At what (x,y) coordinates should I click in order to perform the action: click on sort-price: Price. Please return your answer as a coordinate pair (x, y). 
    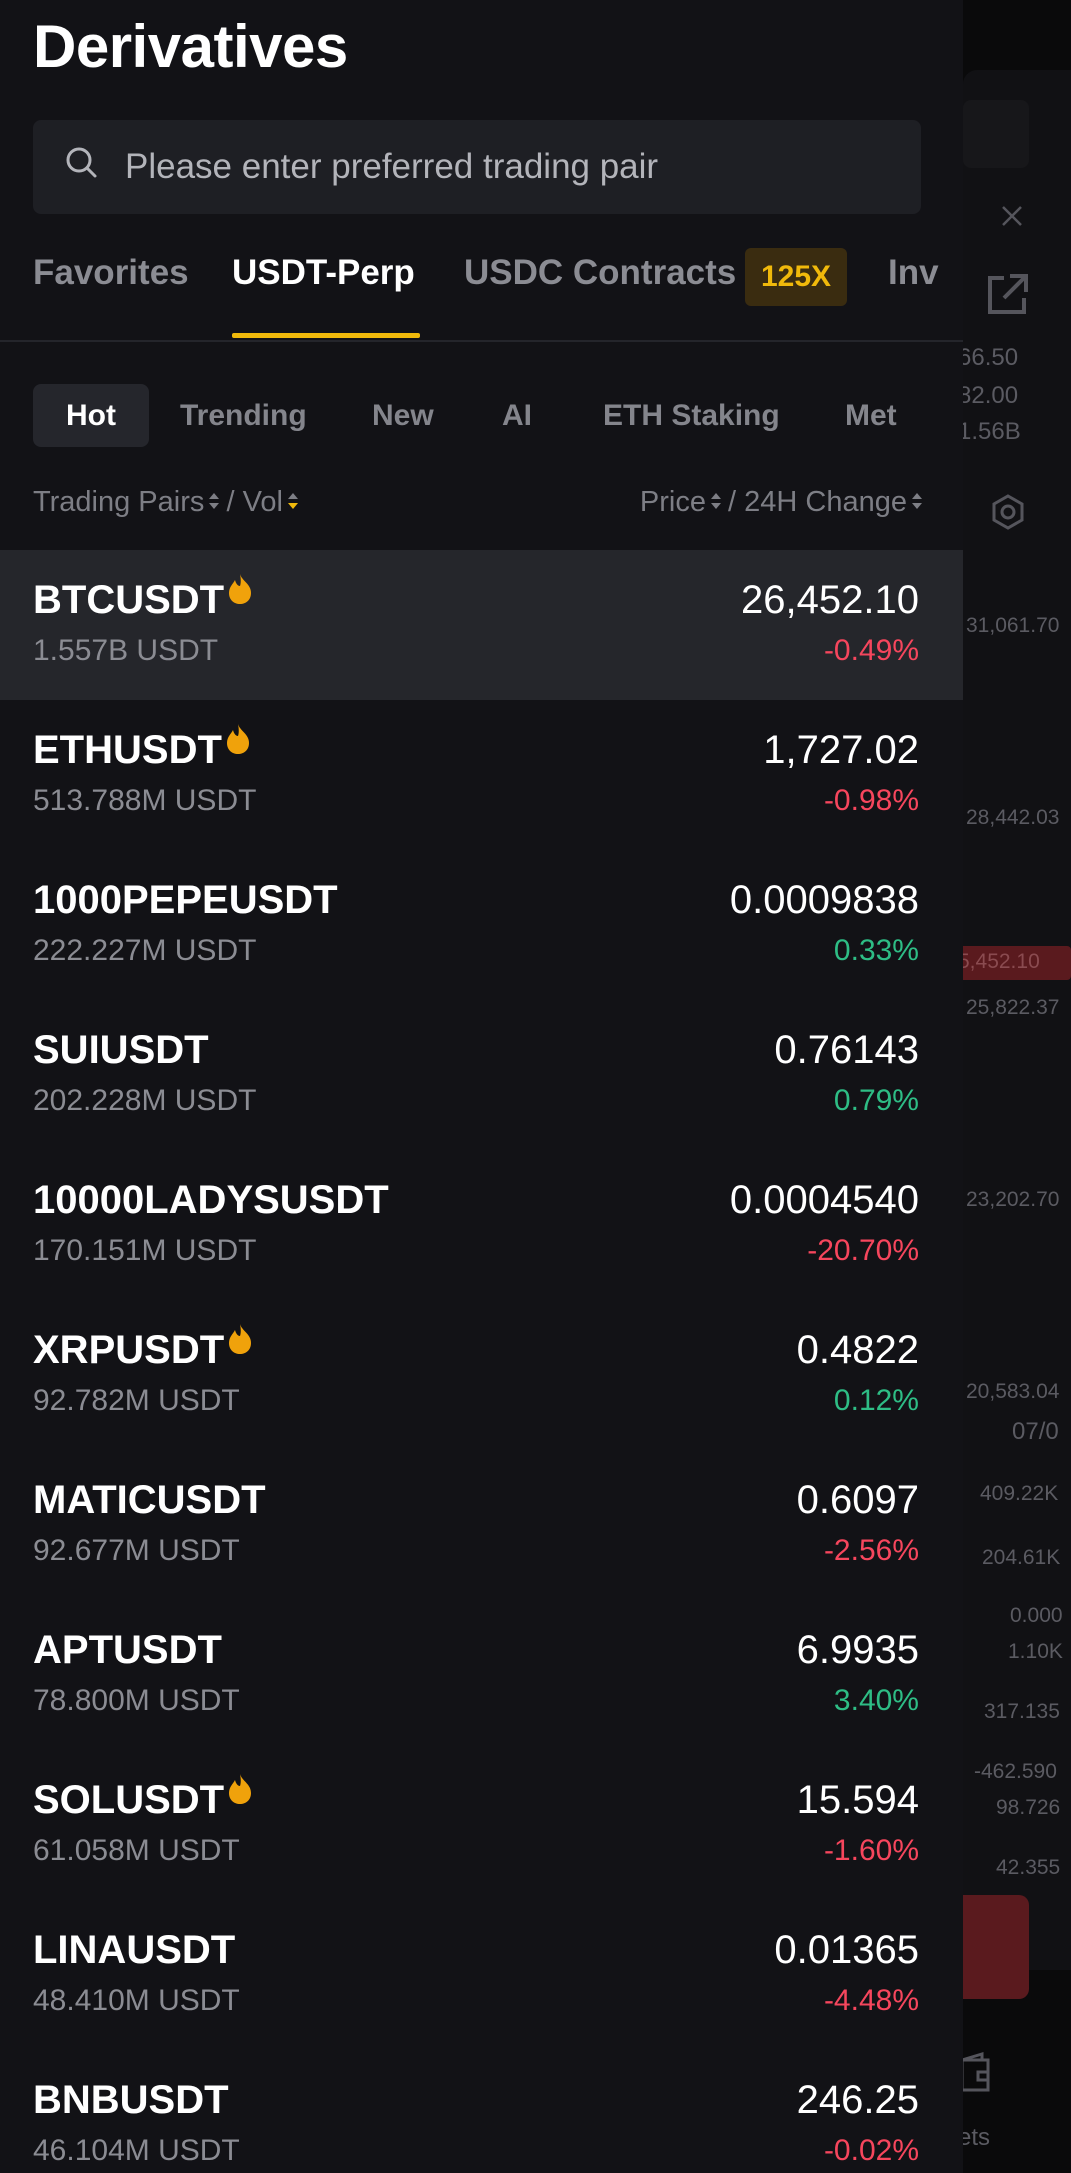
    Looking at the image, I should click on (673, 502).